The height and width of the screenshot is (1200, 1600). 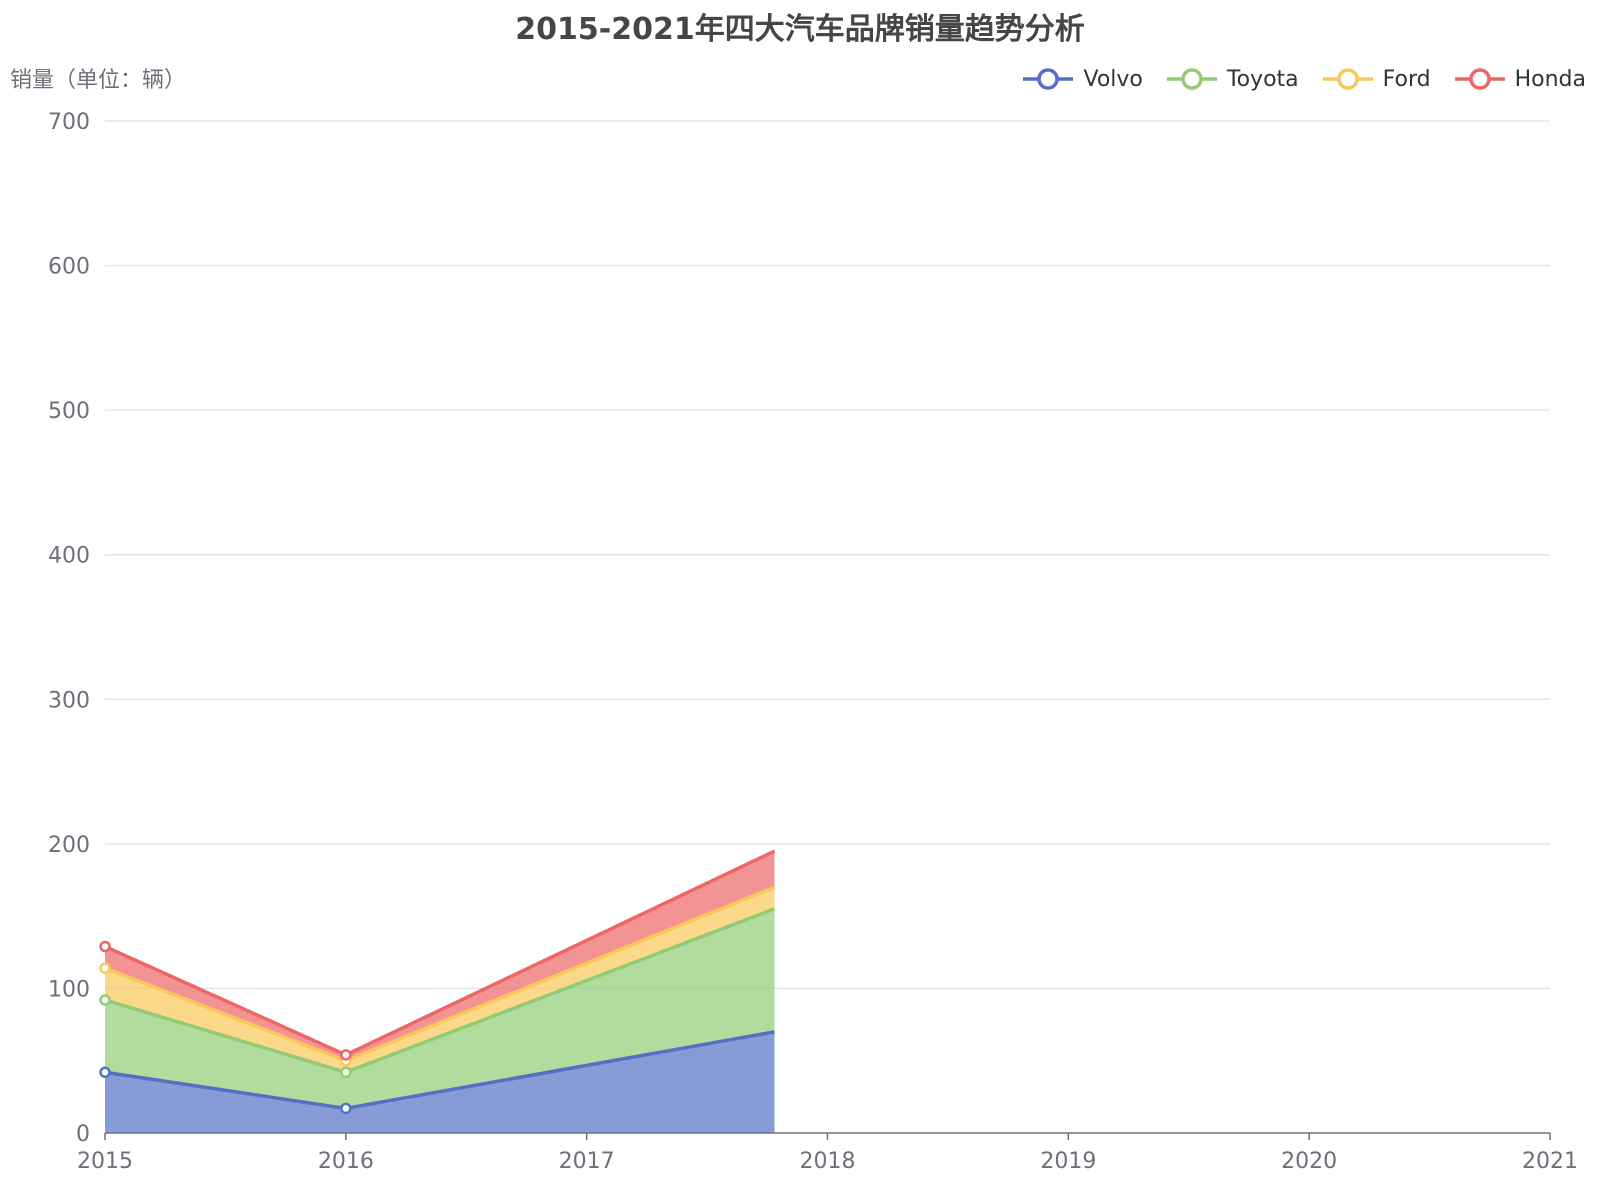 What do you see at coordinates (83, 1134) in the screenshot?
I see `y-tick-label: 0` at bounding box center [83, 1134].